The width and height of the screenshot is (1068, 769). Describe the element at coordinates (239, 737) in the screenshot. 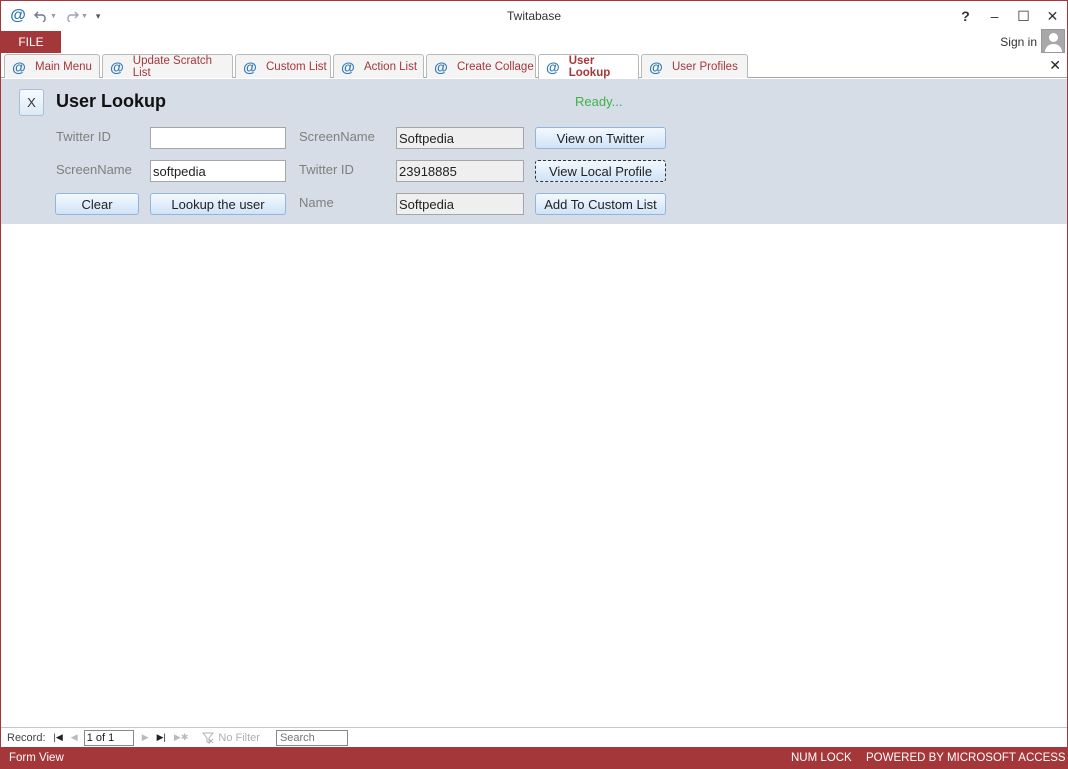

I see `no-filter-label: No Filter` at that location.